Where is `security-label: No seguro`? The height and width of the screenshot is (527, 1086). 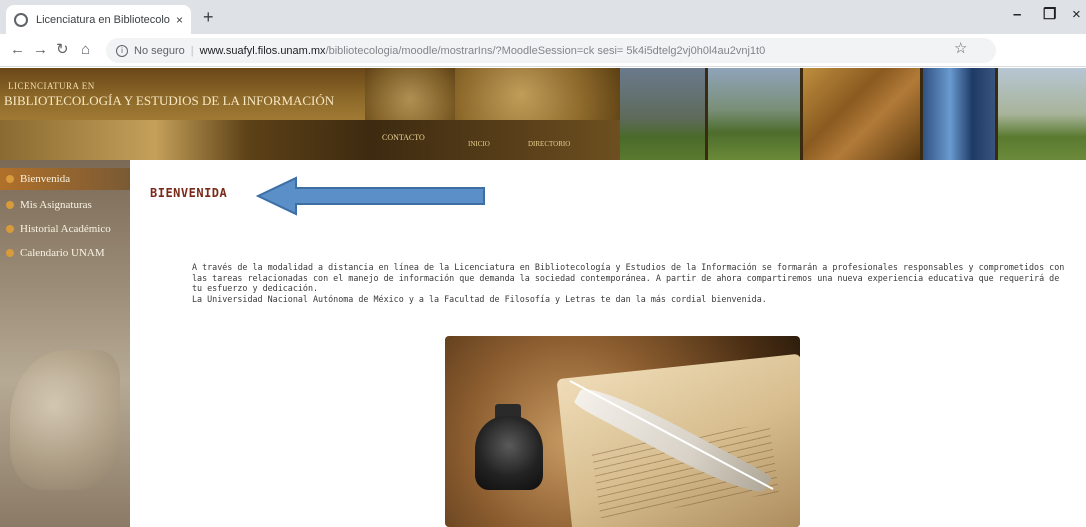
security-label: No seguro is located at coordinates (159, 51).